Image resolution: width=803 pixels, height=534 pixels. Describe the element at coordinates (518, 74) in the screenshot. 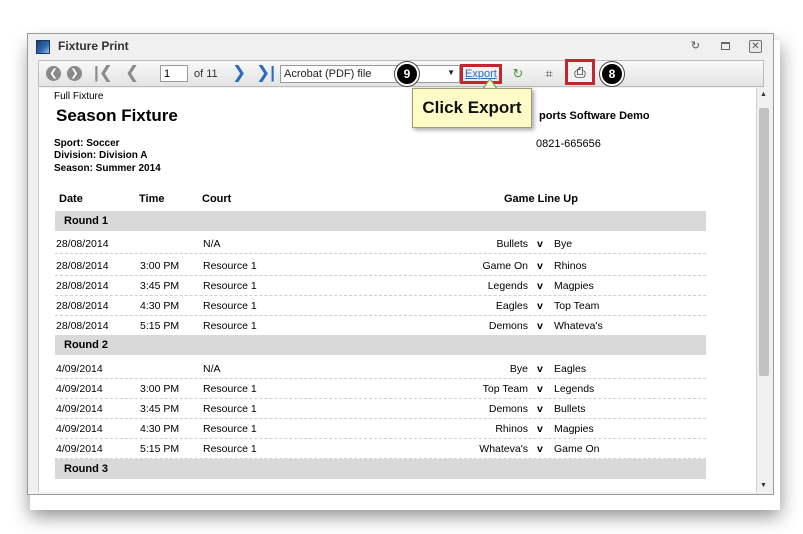

I see `refresh-report-icon: ↻` at that location.